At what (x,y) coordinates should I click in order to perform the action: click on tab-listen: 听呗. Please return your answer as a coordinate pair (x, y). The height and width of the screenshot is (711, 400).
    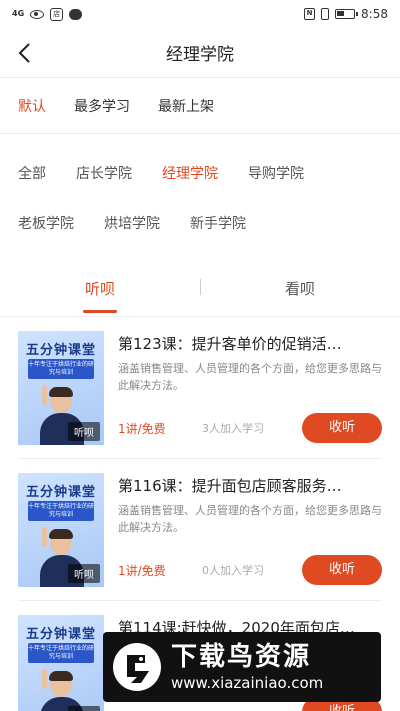
    Looking at the image, I should click on (100, 293).